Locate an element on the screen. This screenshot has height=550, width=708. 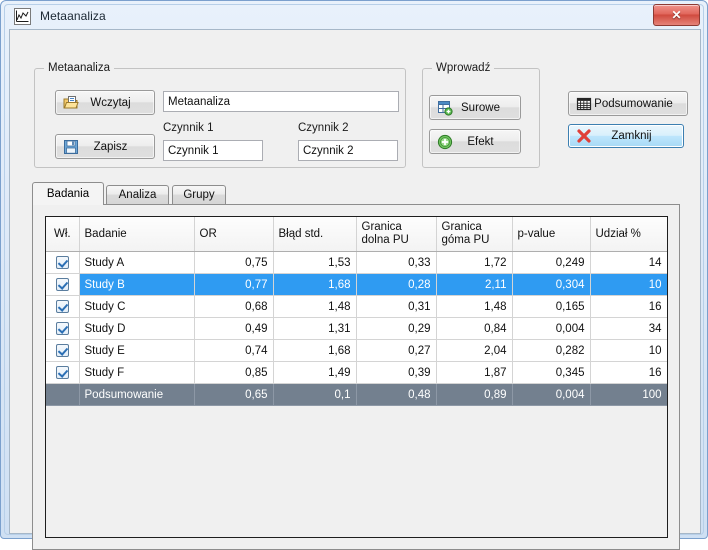
summary-button: Podsumowanie is located at coordinates (628, 103).